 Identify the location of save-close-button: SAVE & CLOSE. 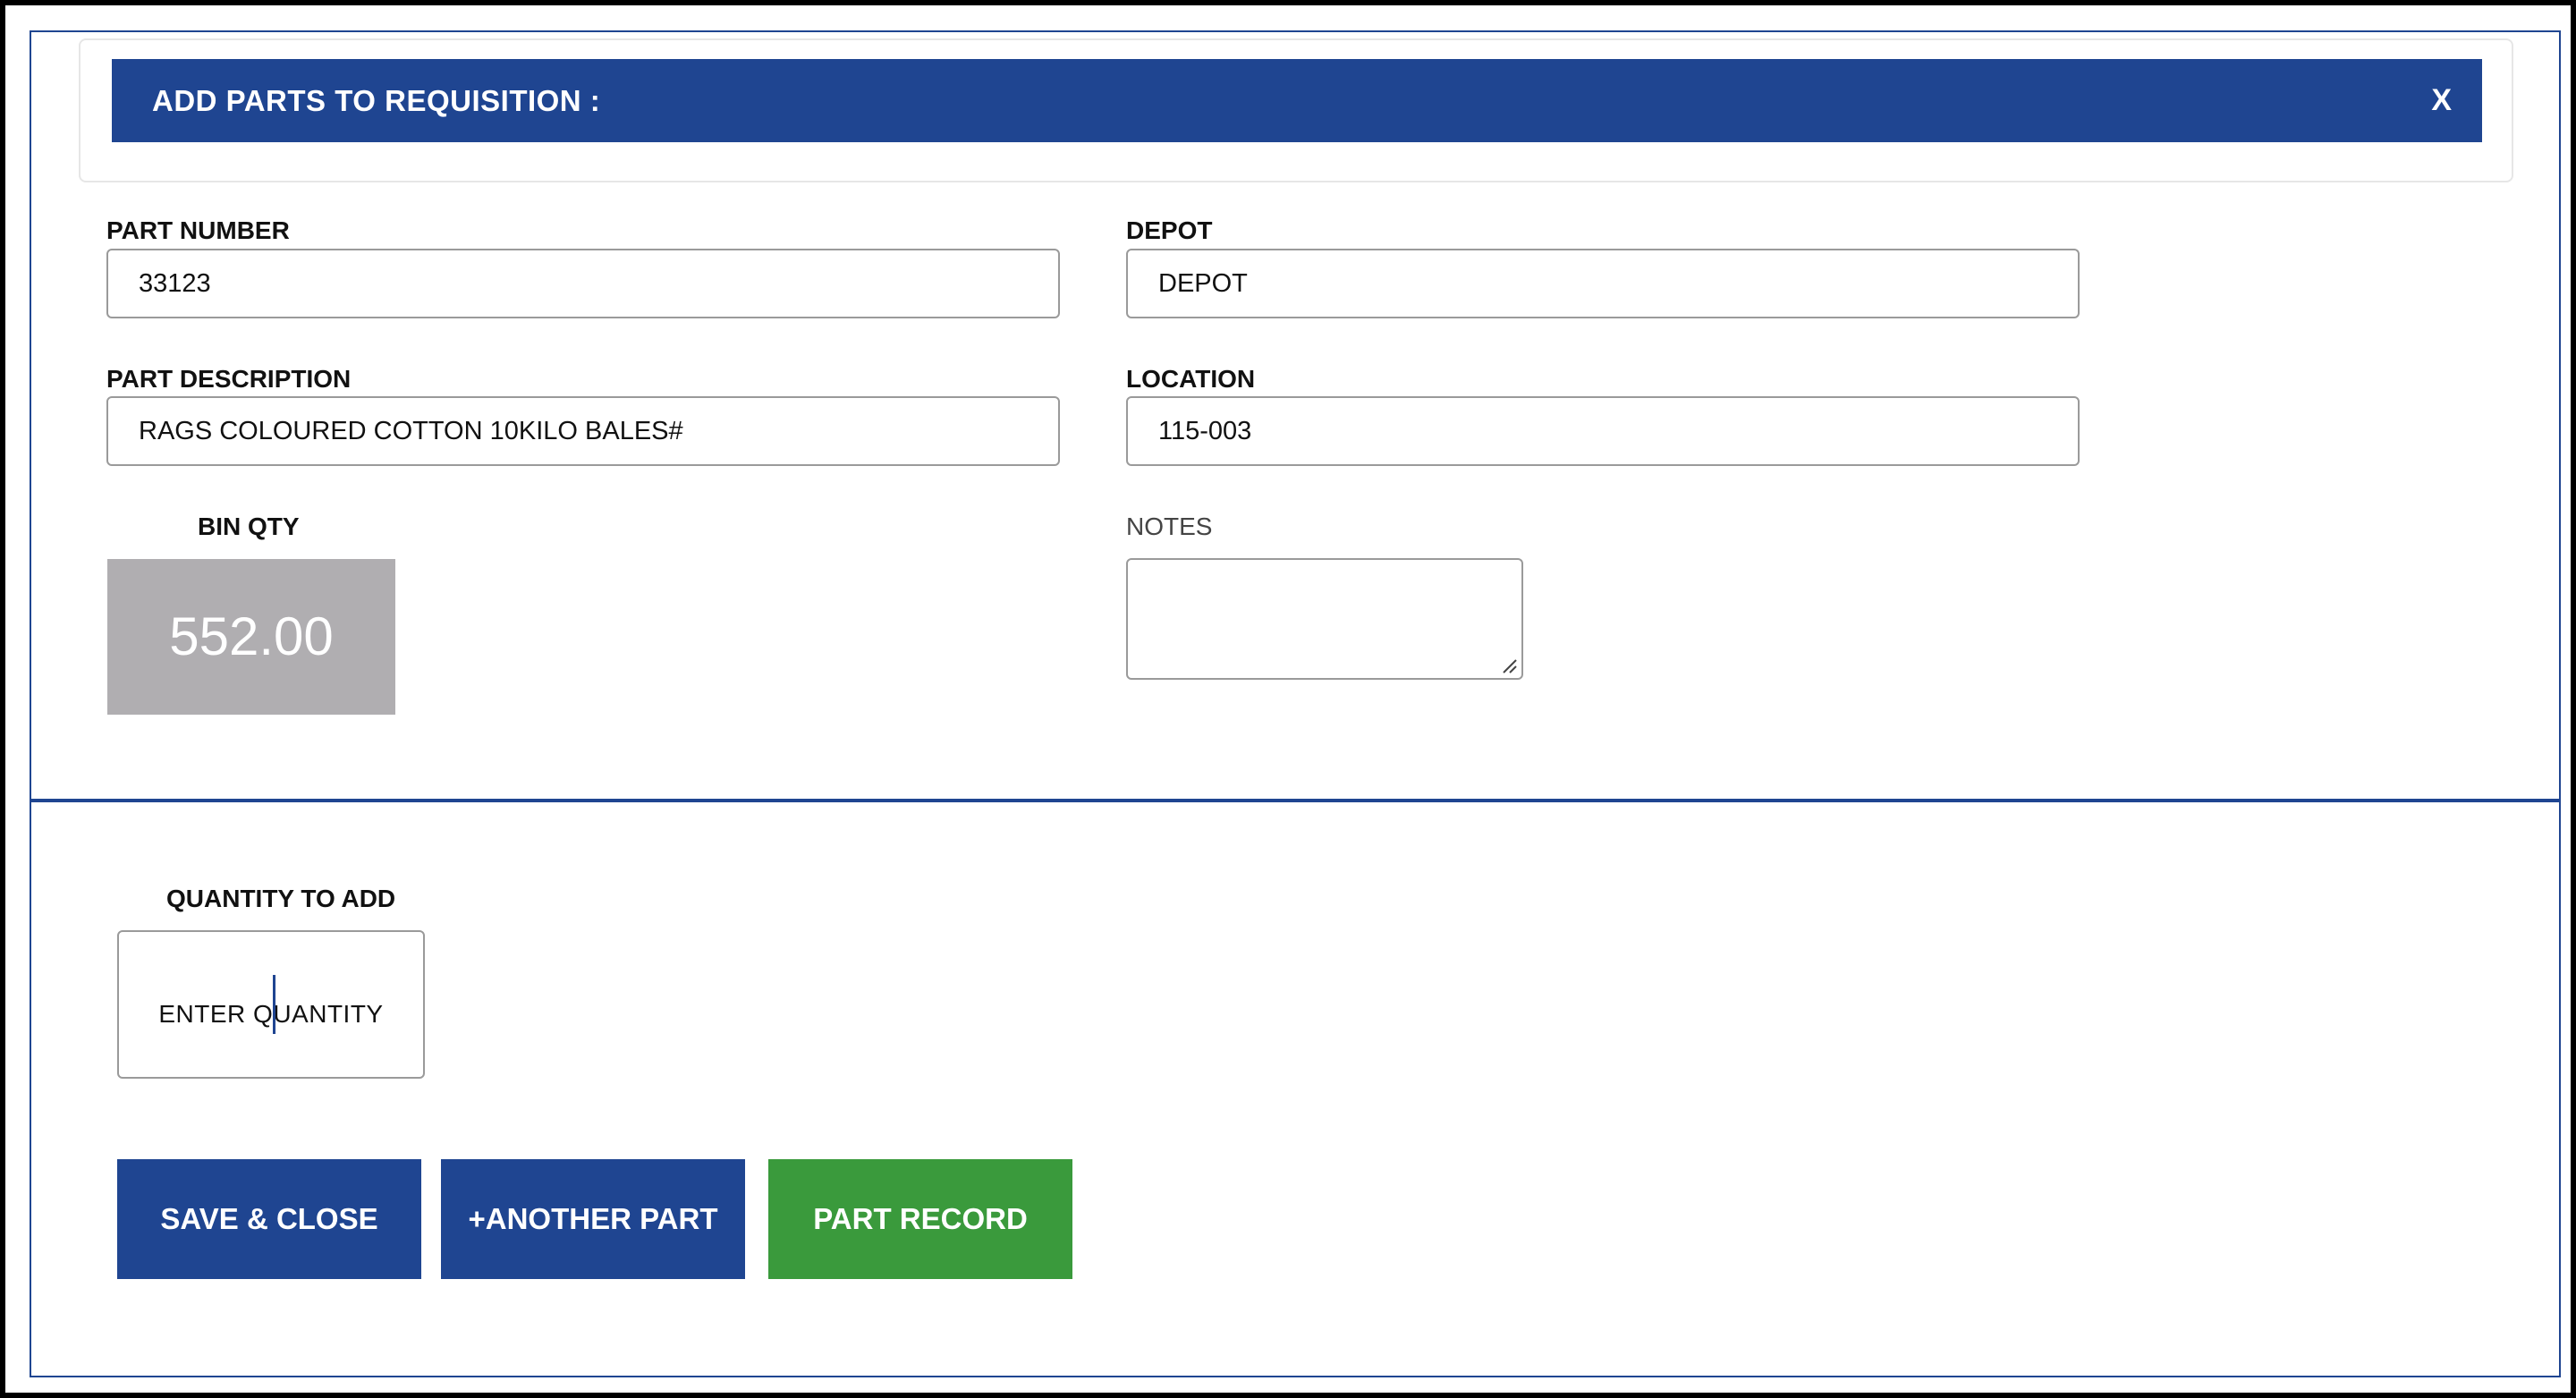
(269, 1219).